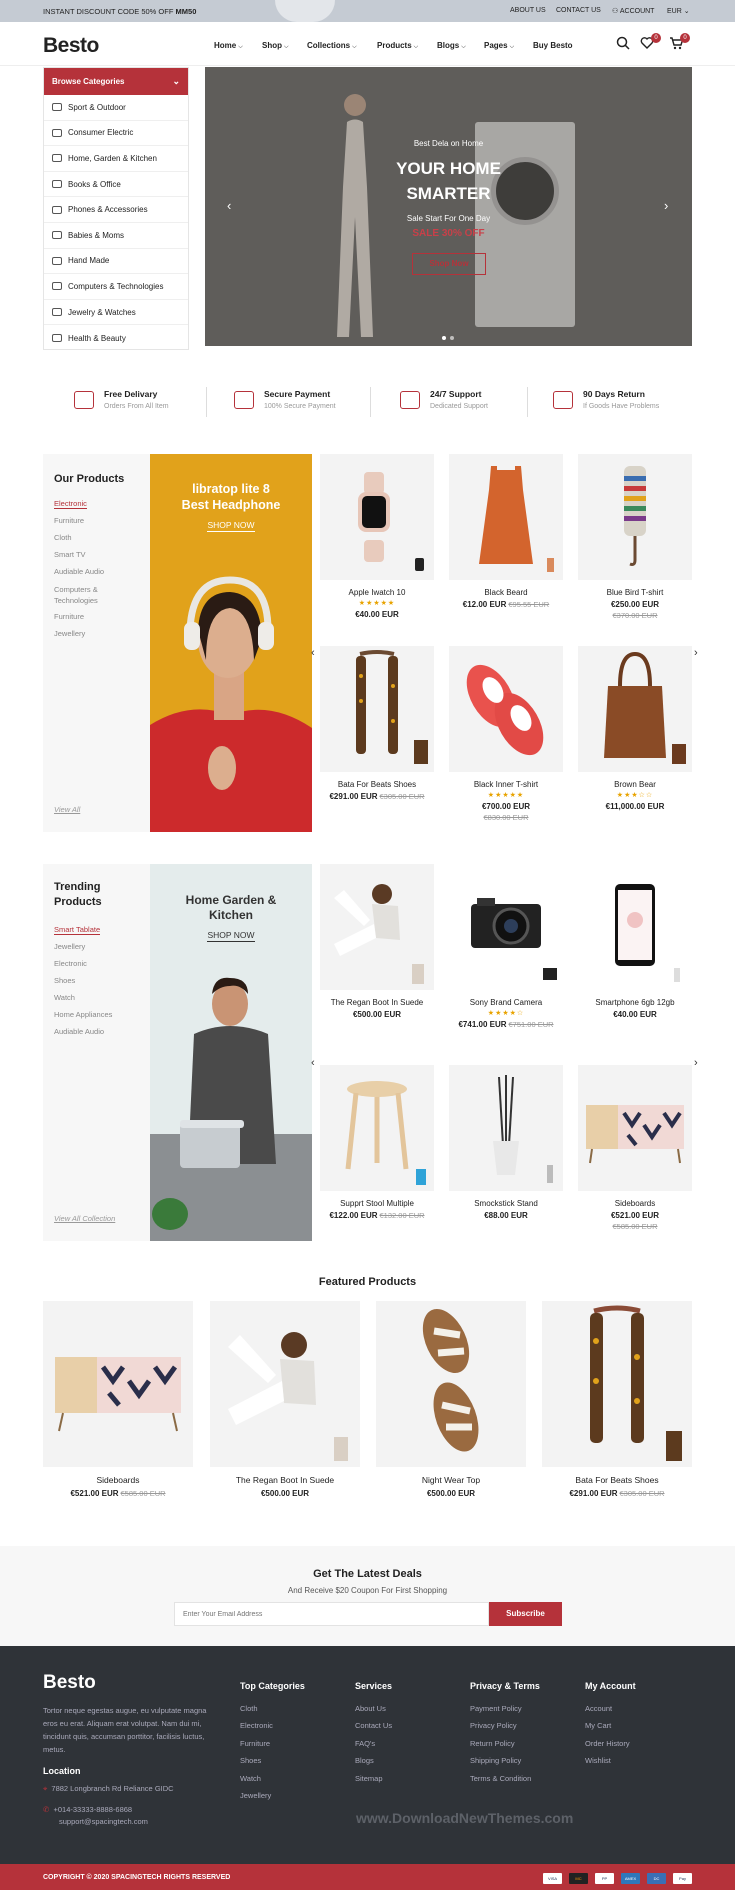  What do you see at coordinates (67, 809) in the screenshot?
I see `view-all-link: View All` at bounding box center [67, 809].